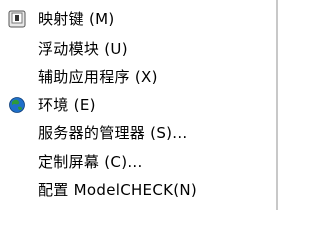  Describe the element at coordinates (138, 49) in the screenshot. I see `menu-item-floating-module: 浮动模块 (U)` at that location.